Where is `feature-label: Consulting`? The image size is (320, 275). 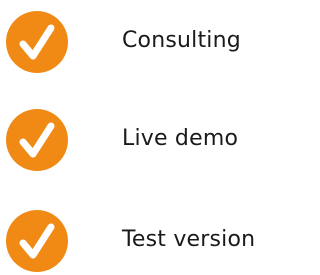 feature-label: Consulting is located at coordinates (181, 40).